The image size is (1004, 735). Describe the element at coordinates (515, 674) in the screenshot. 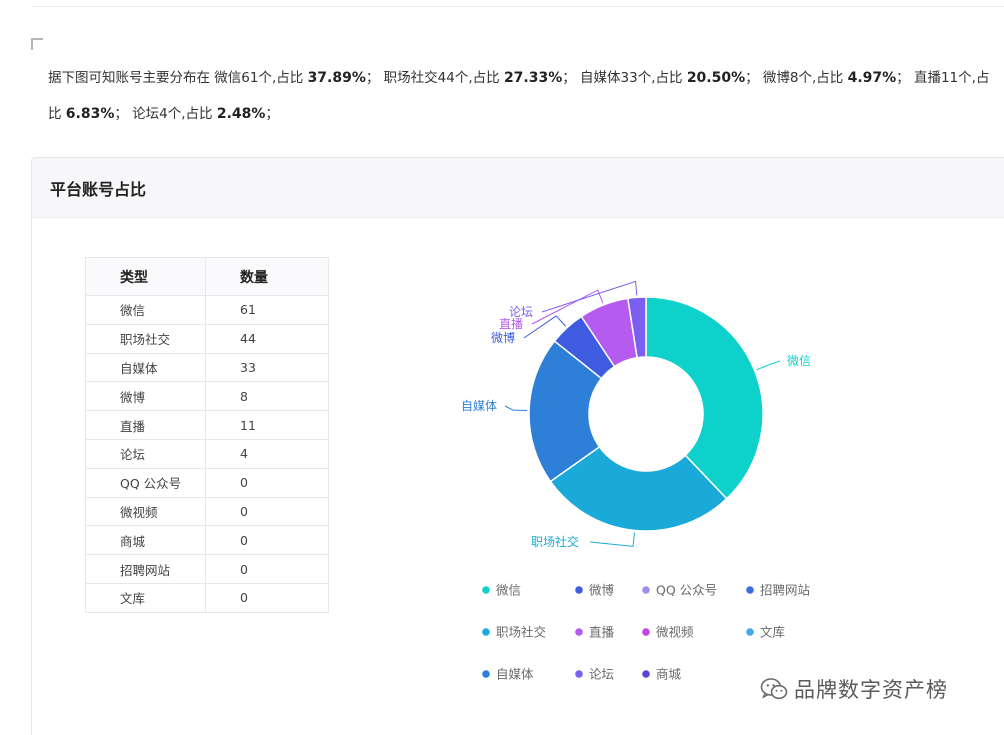

I see `legend-label: 自媒体` at that location.